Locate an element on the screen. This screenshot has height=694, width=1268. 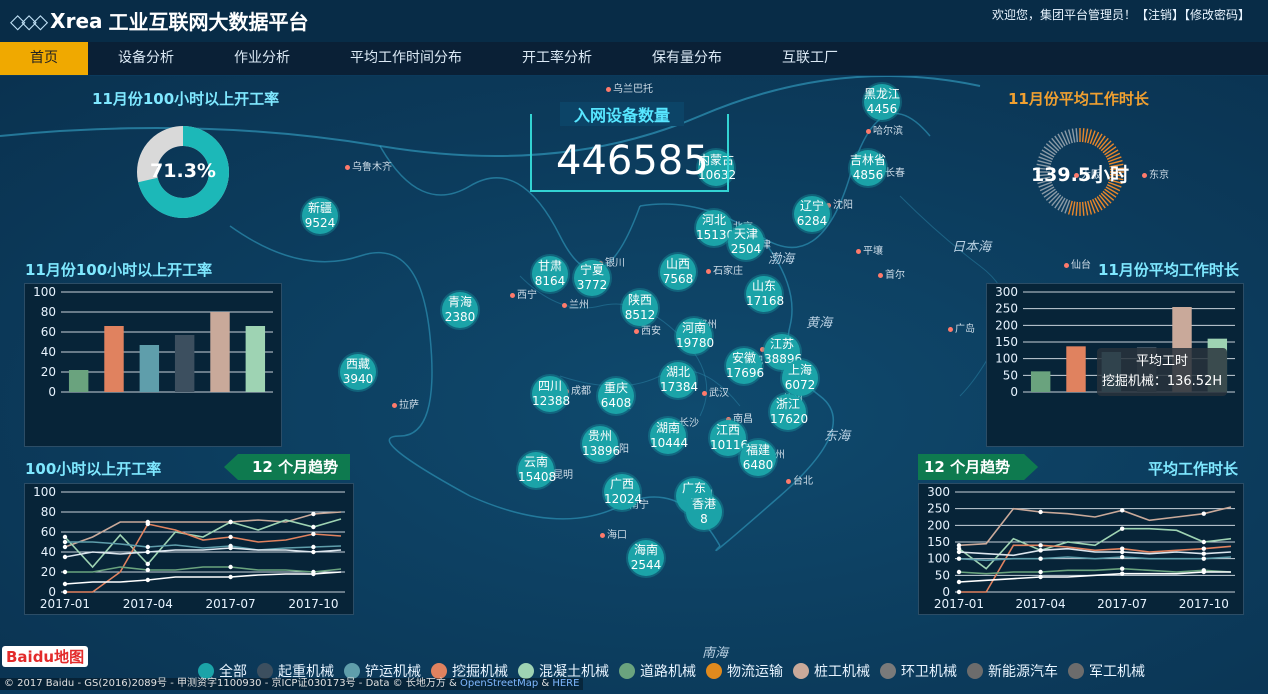
province-bubble: 河南 19780 is located at coordinates (695, 336).